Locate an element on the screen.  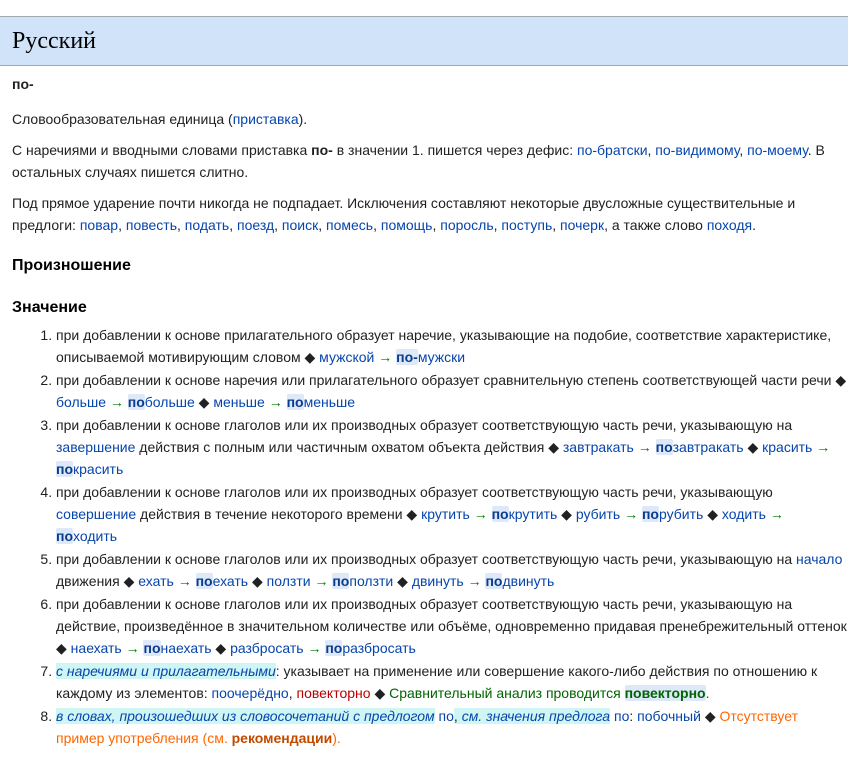
example-rest: крутить is located at coordinates (533, 514).